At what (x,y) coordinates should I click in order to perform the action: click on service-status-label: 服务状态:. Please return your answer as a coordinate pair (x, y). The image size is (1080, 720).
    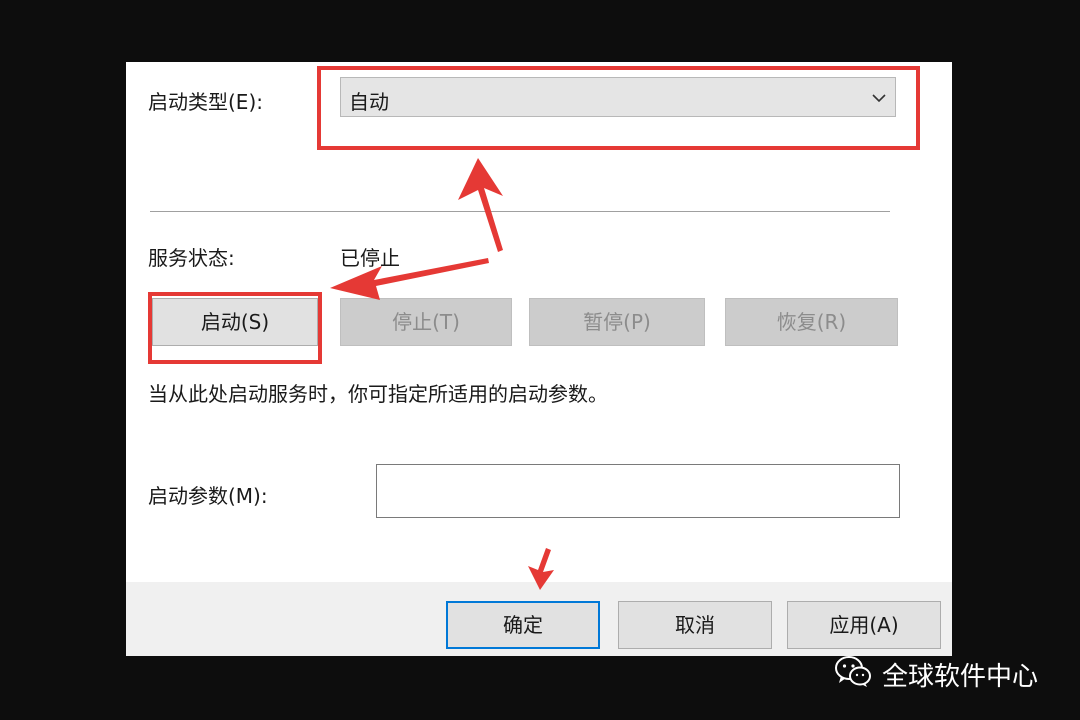
    Looking at the image, I should click on (191, 258).